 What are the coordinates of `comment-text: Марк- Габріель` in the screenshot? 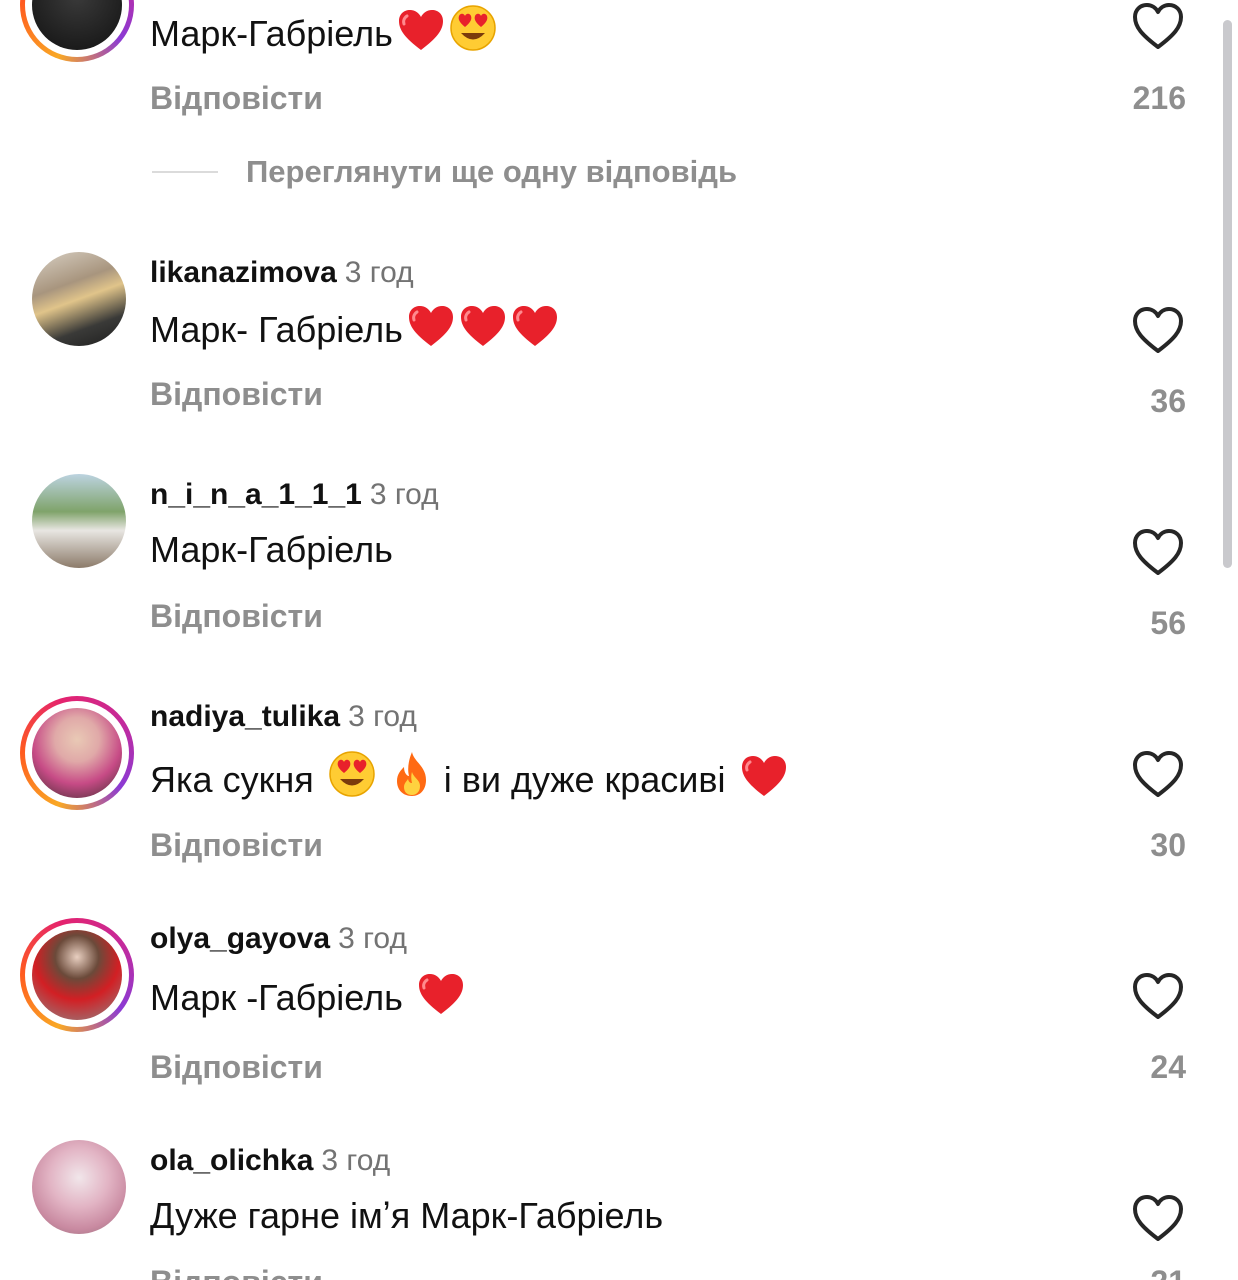 It's located at (354, 331).